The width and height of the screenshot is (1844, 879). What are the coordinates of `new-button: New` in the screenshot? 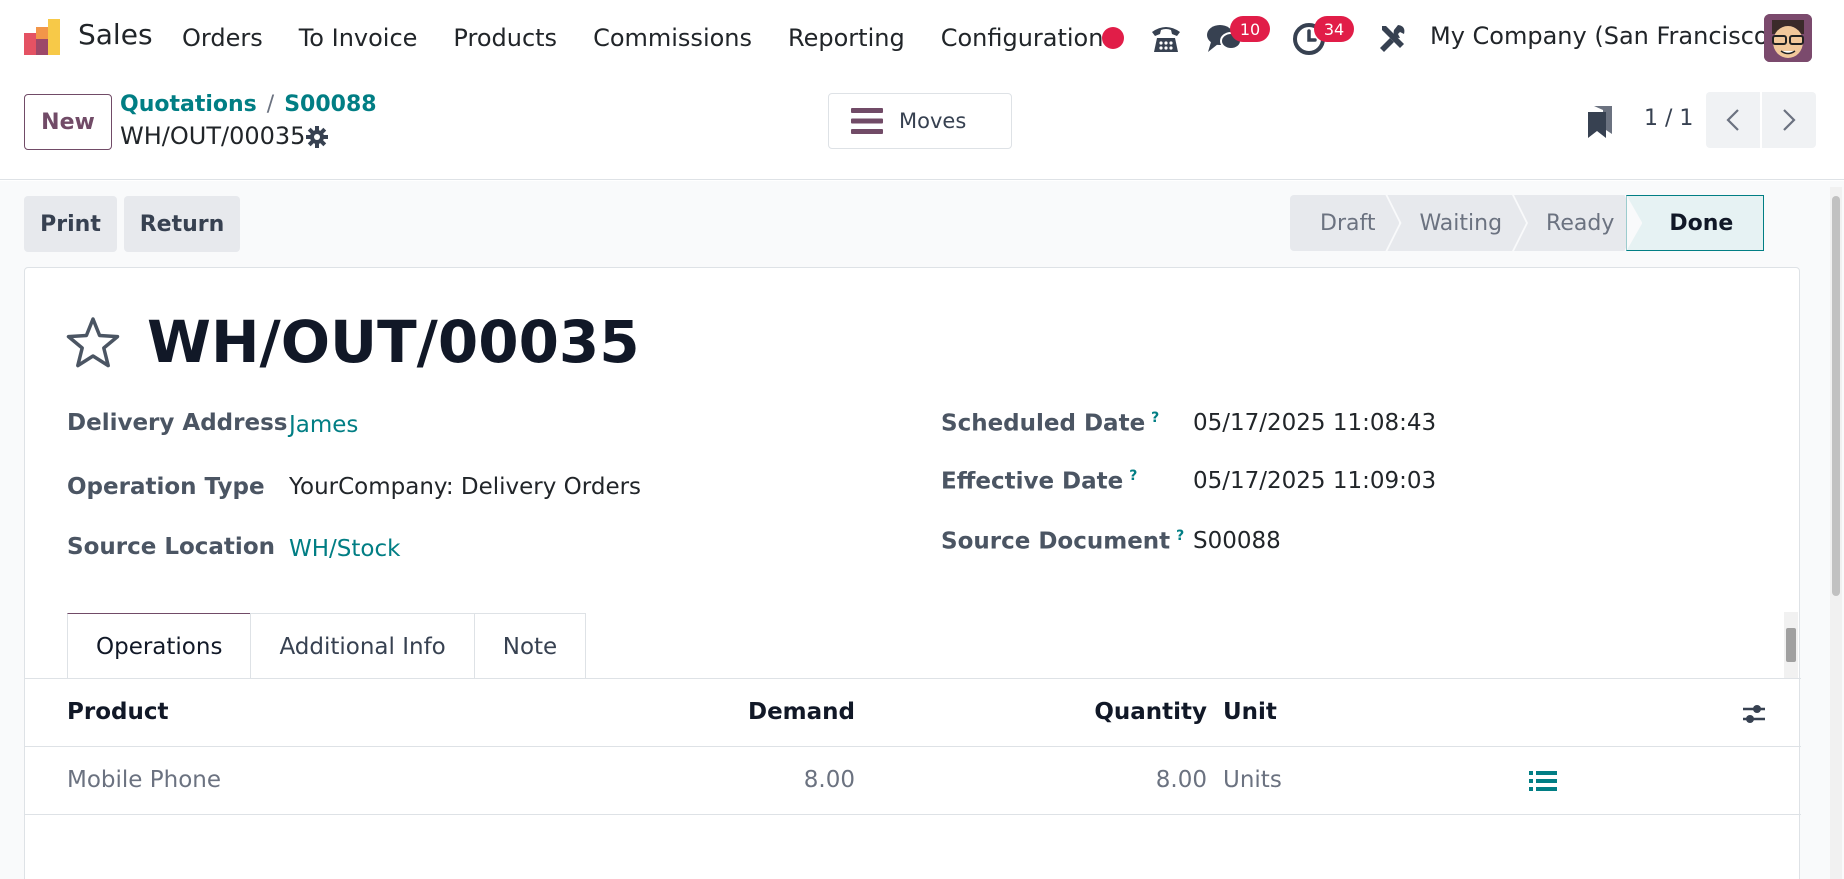 It's located at (68, 122).